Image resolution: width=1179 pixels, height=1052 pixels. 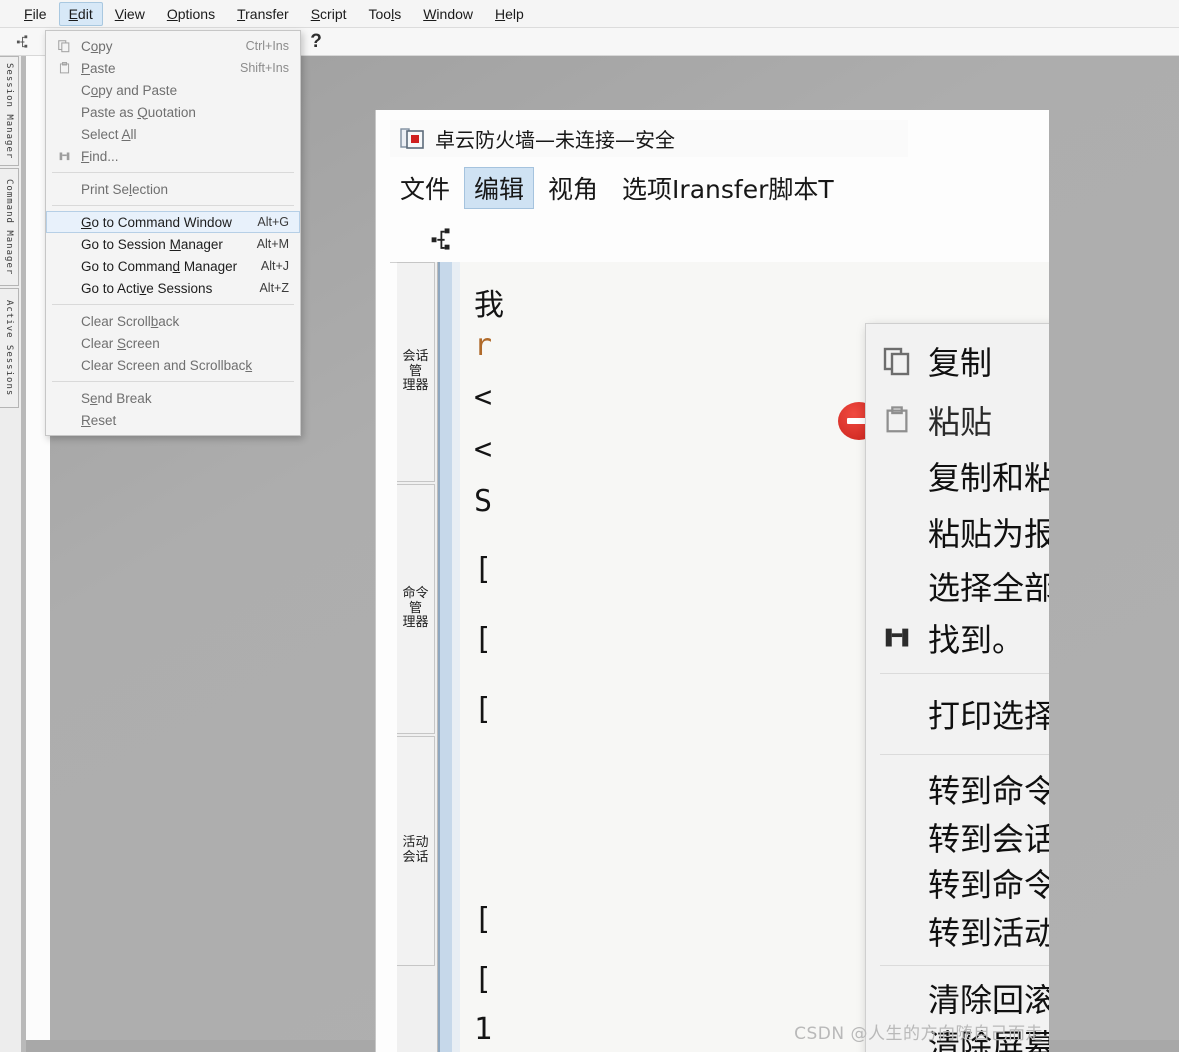 What do you see at coordinates (988, 791) in the screenshot?
I see `cn-menu-label: 转到命令窗口` at bounding box center [988, 791].